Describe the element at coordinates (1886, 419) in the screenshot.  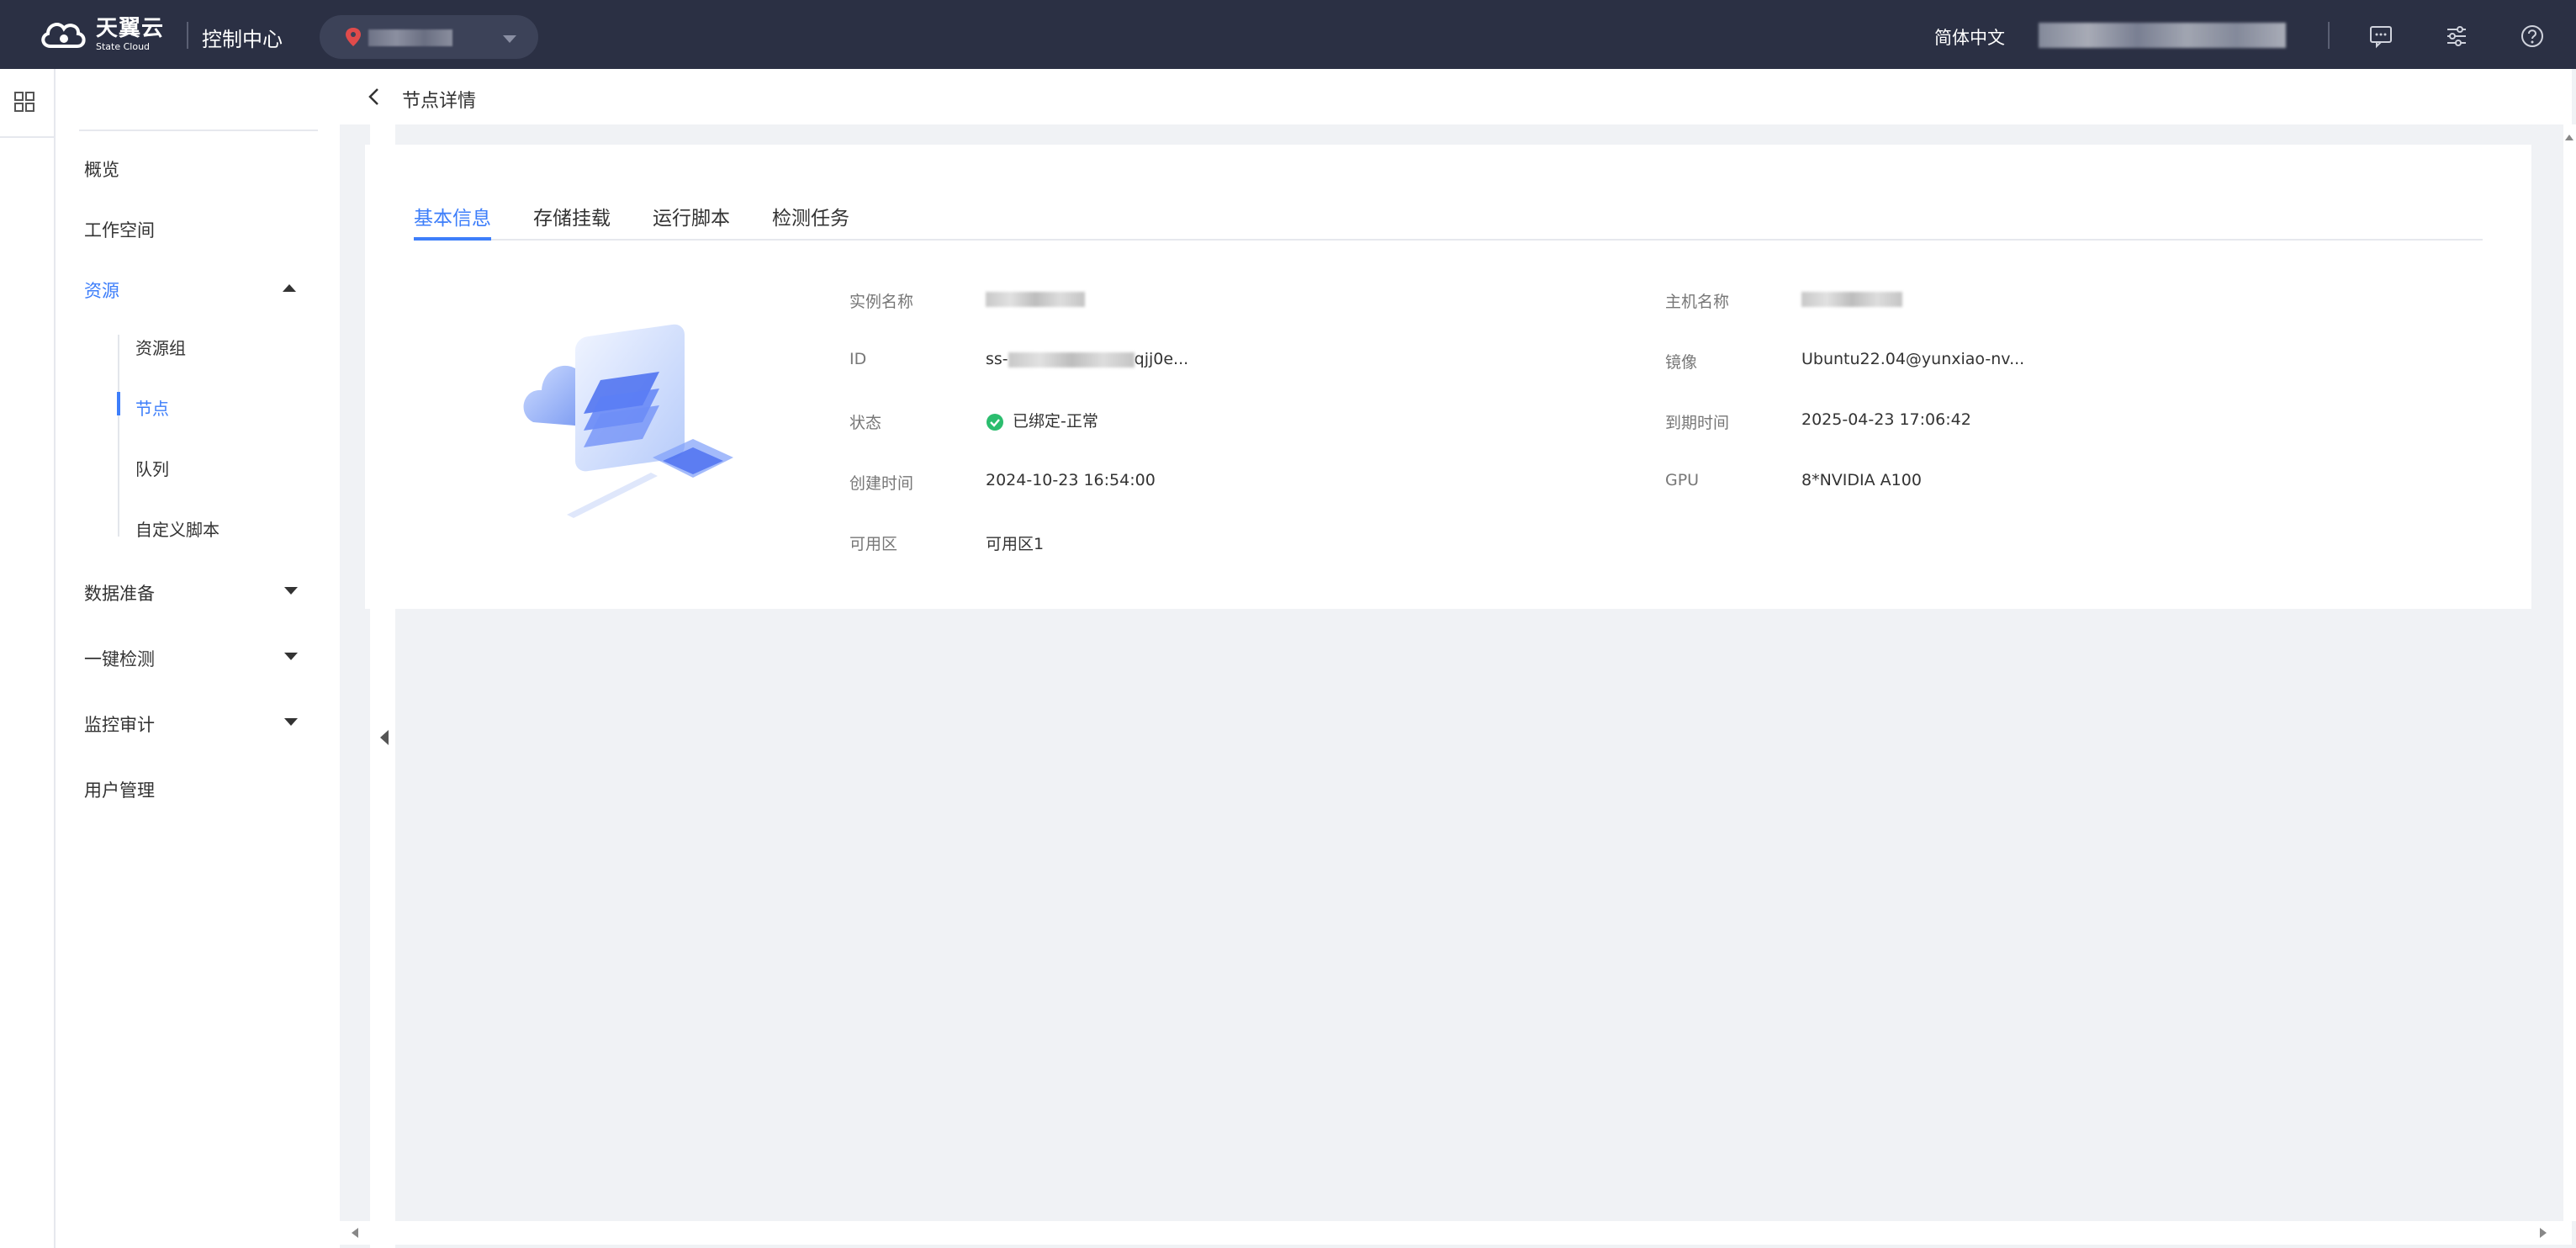
I see `value-expire-time: 2025-04-23 17:06:42` at that location.